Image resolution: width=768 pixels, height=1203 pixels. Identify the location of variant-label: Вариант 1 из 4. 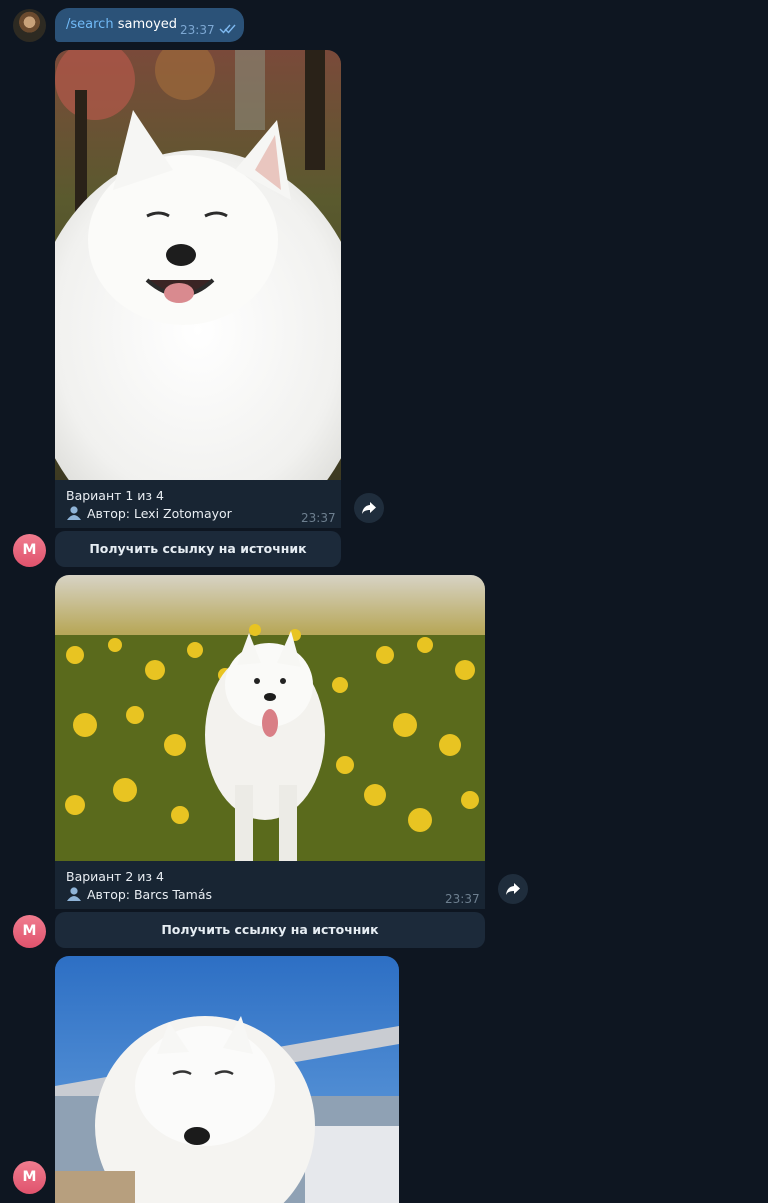
(115, 495).